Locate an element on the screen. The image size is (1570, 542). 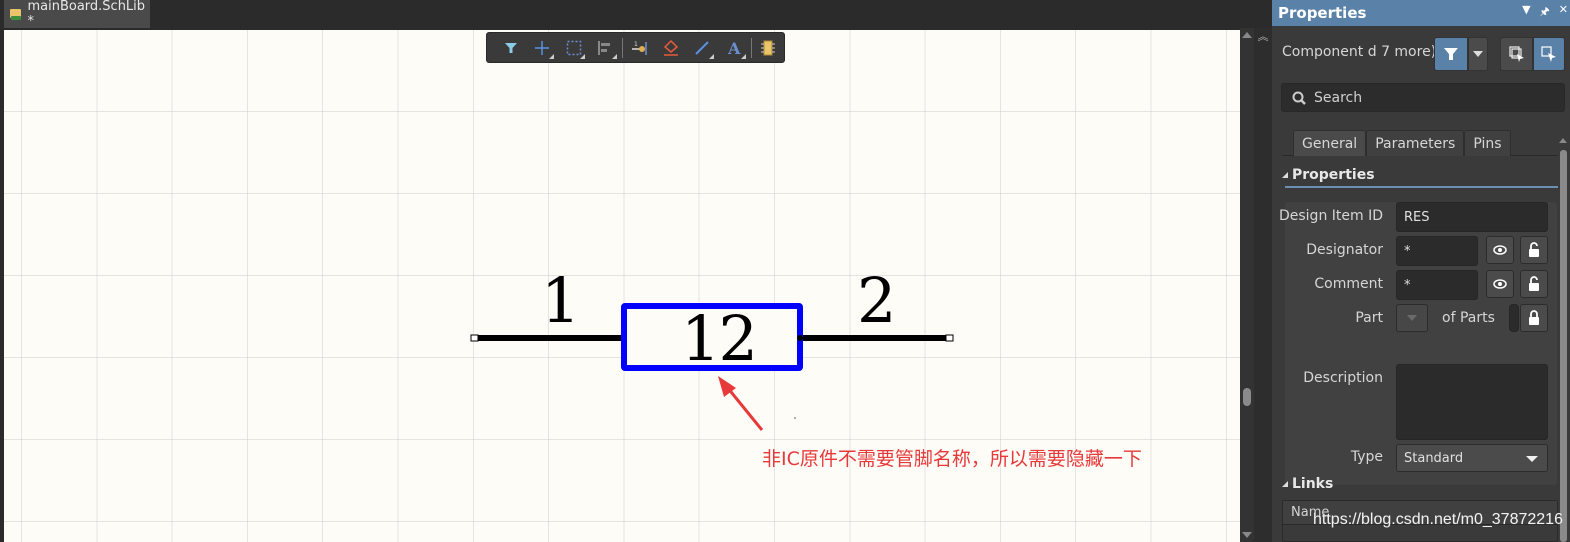
double-chevron-up-icon: ︽ is located at coordinates (1263, 36).